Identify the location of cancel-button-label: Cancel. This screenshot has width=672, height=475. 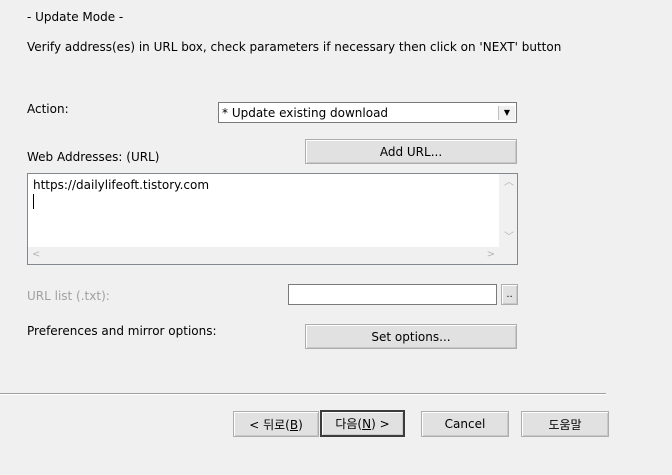
(465, 424).